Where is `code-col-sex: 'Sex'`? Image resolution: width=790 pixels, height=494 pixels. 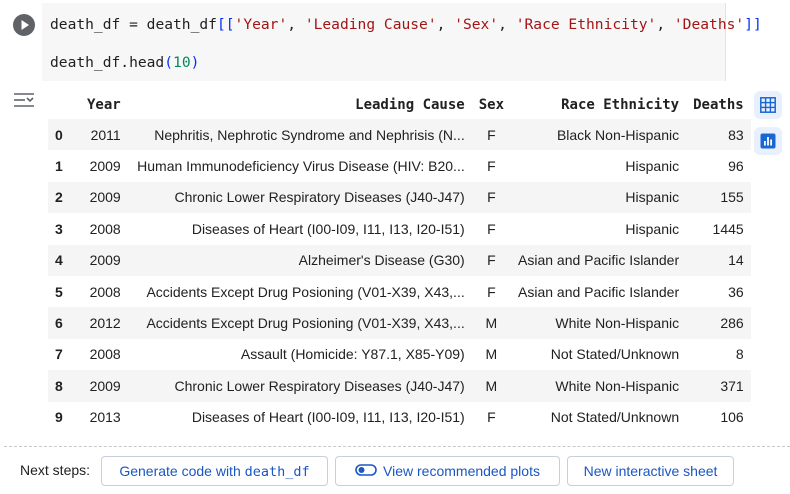 code-col-sex: 'Sex' is located at coordinates (476, 24).